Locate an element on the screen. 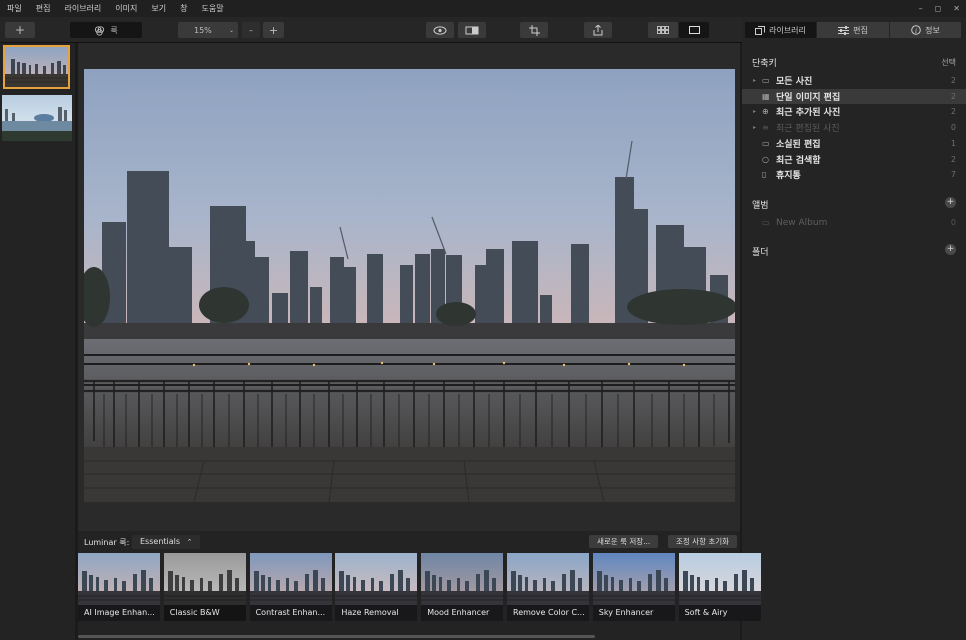 The width and height of the screenshot is (966, 640). look-preset-label: Haze Removal is located at coordinates (376, 613).